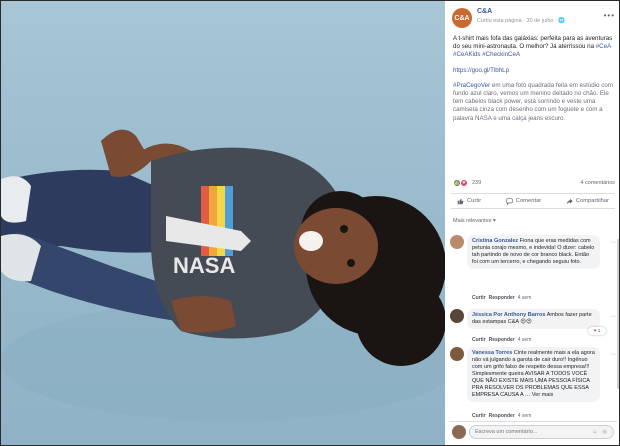  What do you see at coordinates (460, 201) in the screenshot?
I see `thumbs-up-icon` at bounding box center [460, 201].